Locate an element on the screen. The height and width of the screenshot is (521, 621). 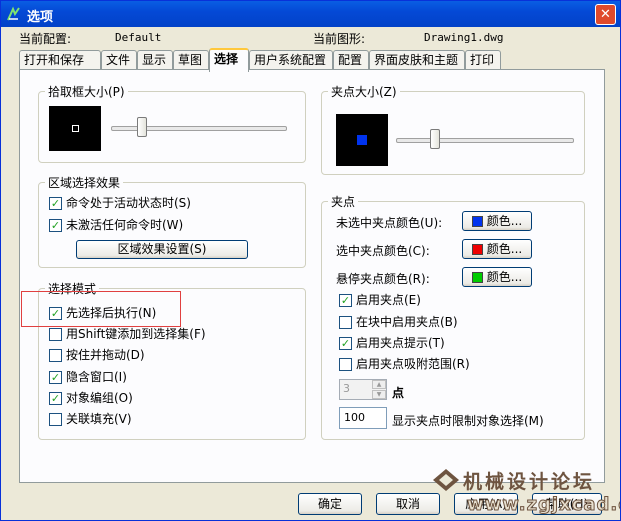
checkbox-enable-grips-box: ✓ is located at coordinates (345, 300).